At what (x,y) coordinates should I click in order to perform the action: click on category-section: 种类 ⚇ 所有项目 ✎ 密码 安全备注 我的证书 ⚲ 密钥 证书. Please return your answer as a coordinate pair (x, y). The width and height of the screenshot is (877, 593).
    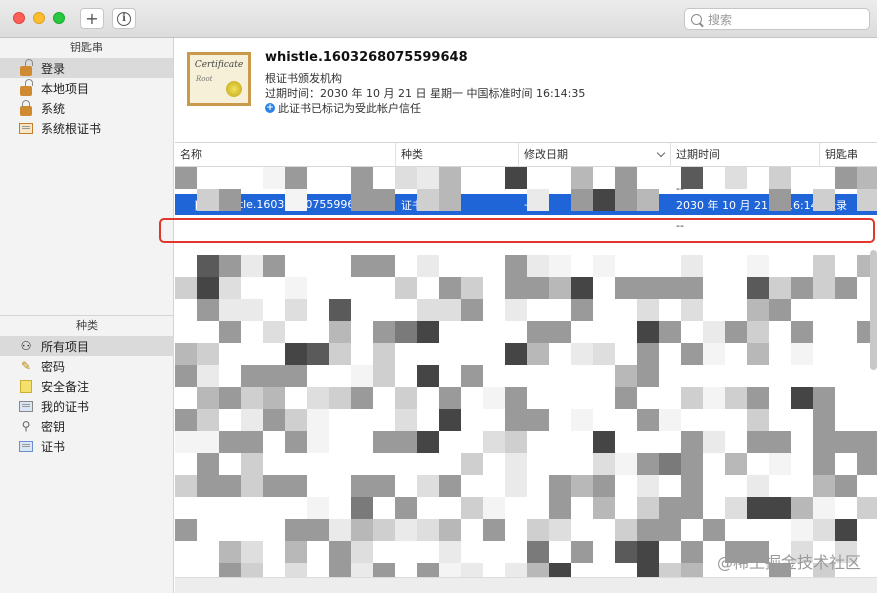
    Looking at the image, I should click on (87, 386).